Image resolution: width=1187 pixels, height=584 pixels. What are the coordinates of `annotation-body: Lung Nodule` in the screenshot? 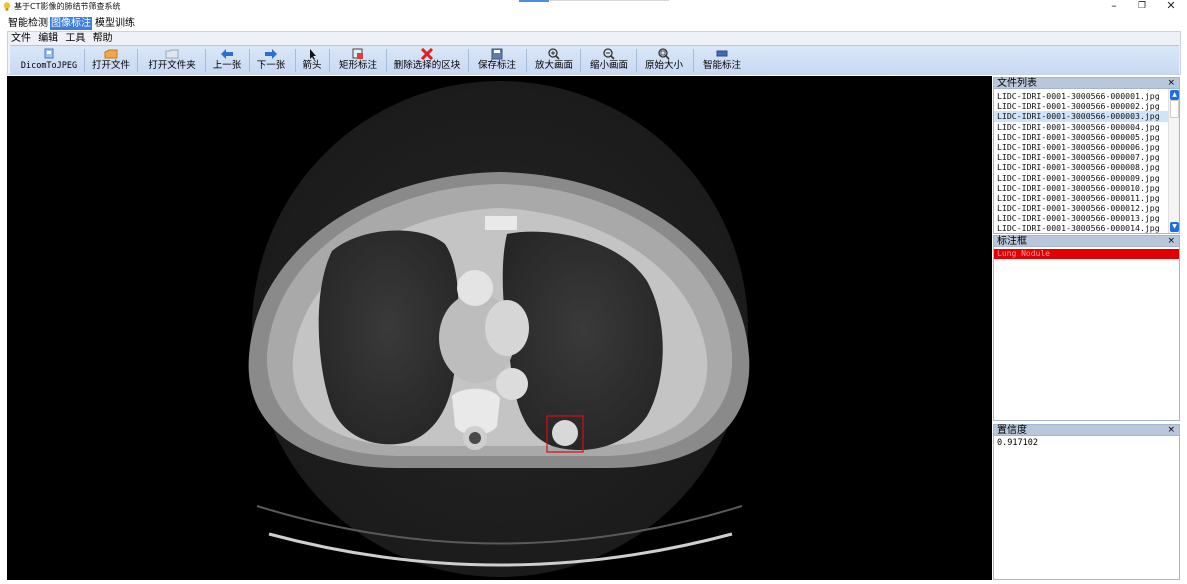 It's located at (1086, 334).